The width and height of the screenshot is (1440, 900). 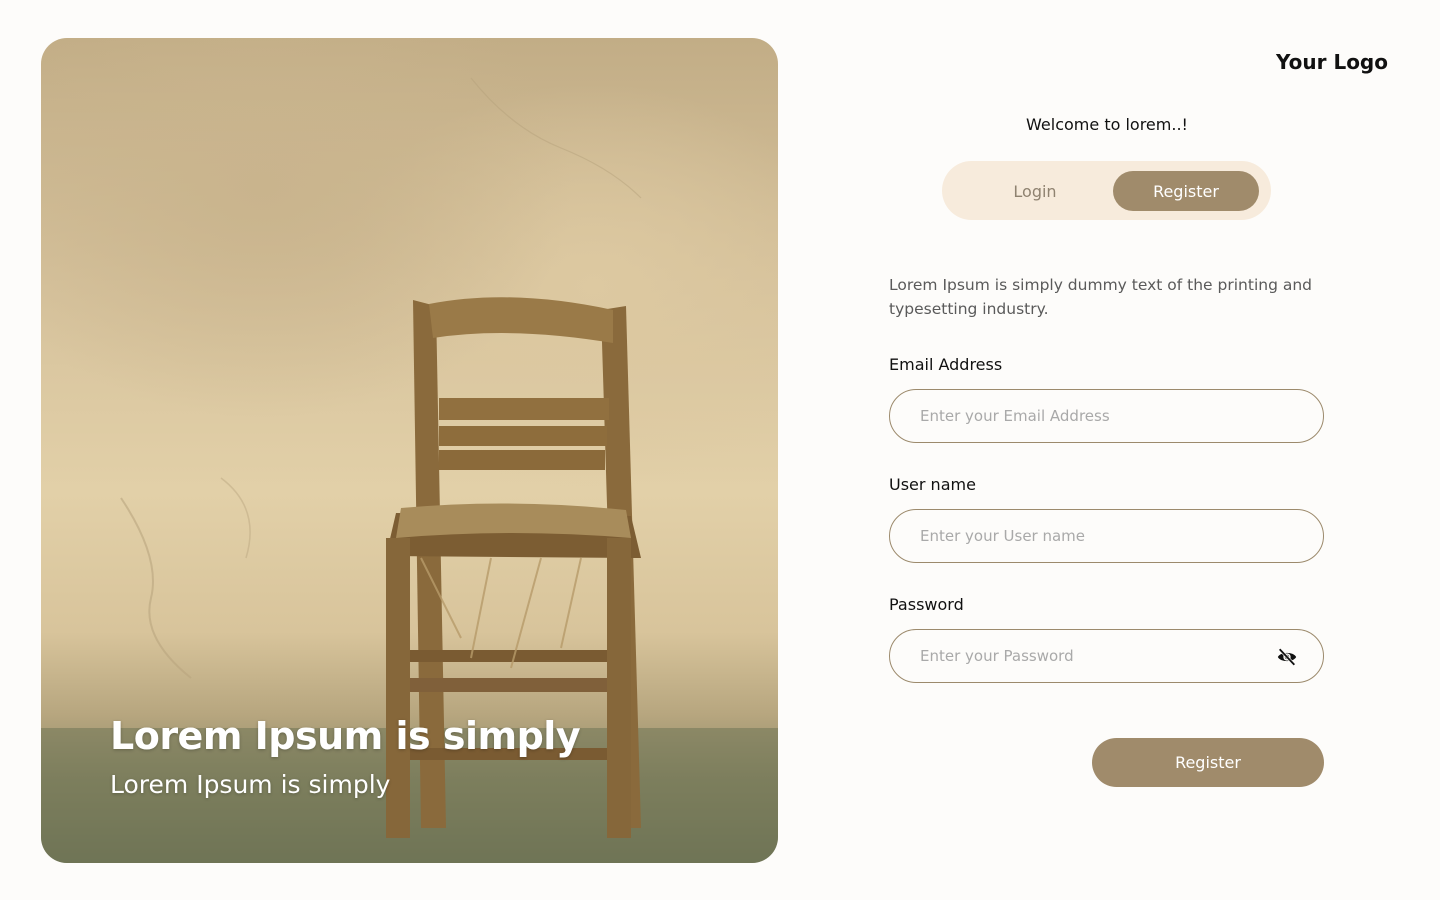 I want to click on hero-subtitle: Lorem Ipsum is simply, so click(x=250, y=784).